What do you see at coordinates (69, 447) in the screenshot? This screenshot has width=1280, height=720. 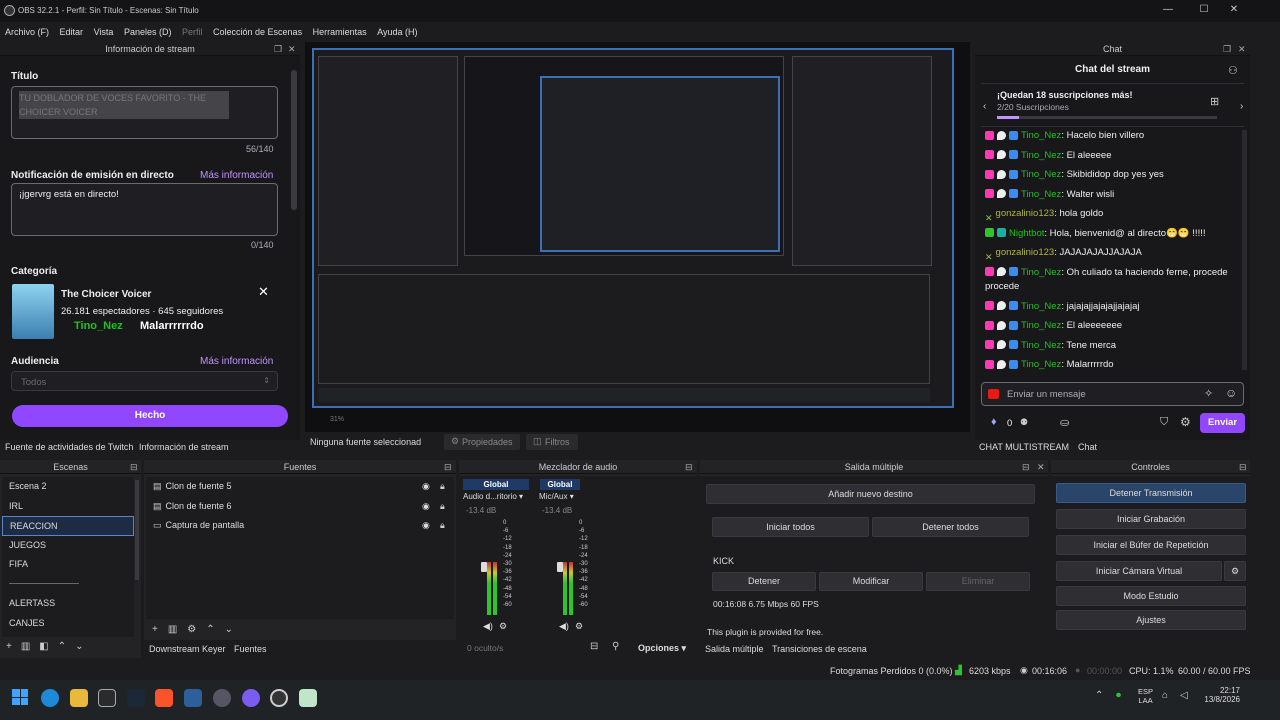 I see `tab-twitch-activity: Fuente de actividades de Twitch` at bounding box center [69, 447].